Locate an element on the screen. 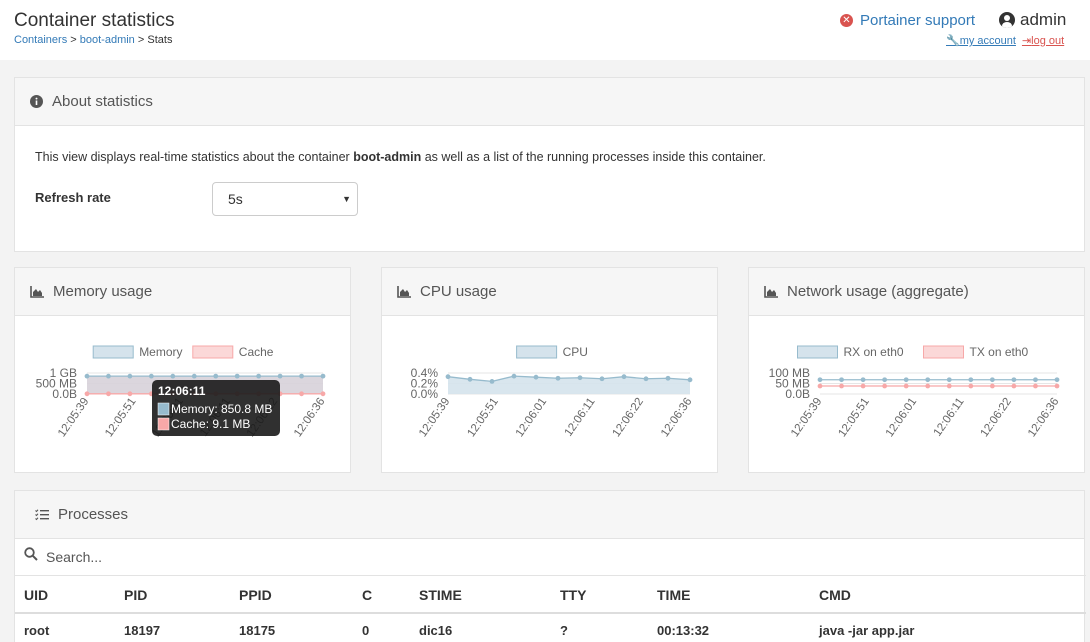  area-chart-icon is located at coordinates (404, 291).